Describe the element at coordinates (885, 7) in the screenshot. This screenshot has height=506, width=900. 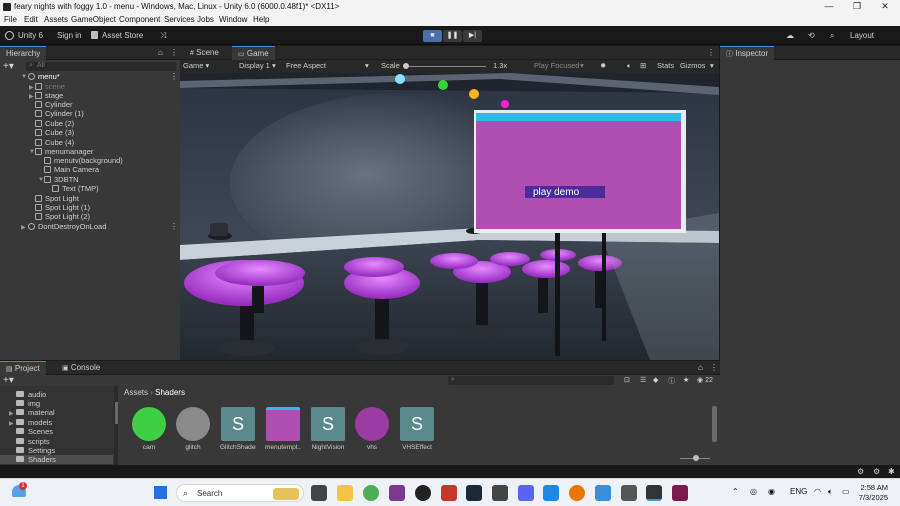
I see `close-button: ✕` at that location.